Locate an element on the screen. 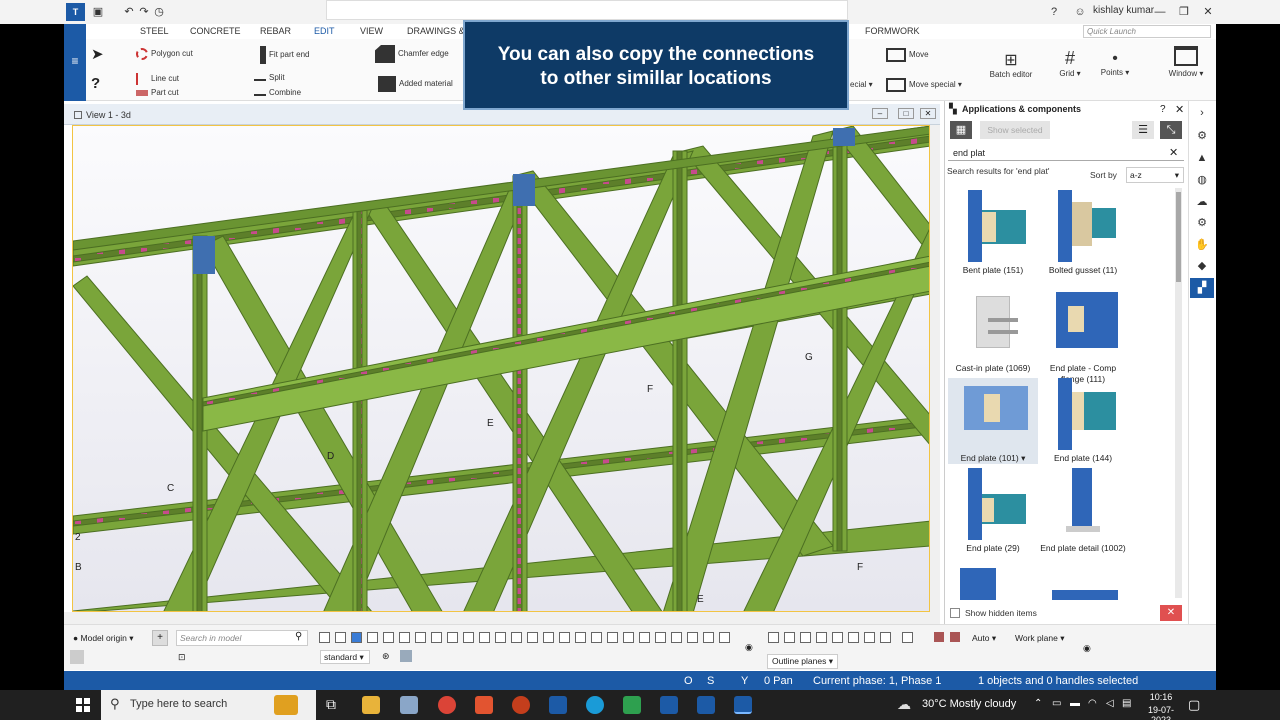 This screenshot has width=1280, height=720. points-button: • Points ▾ is located at coordinates (1115, 63).